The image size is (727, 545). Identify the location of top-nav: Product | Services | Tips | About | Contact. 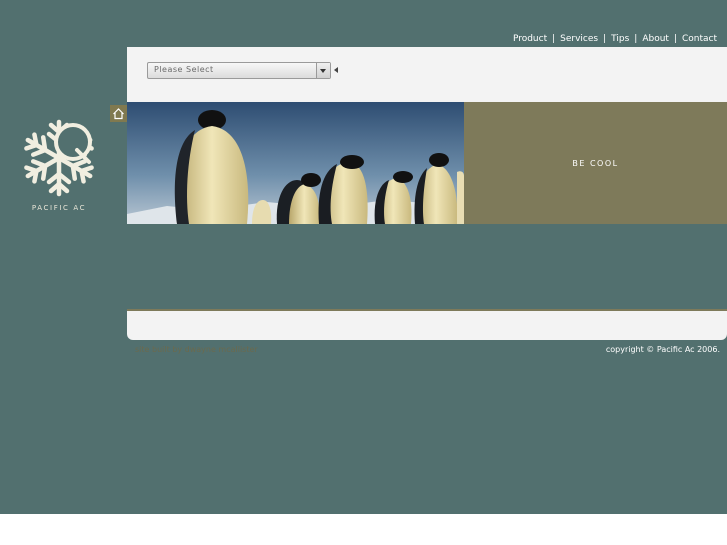
(615, 39).